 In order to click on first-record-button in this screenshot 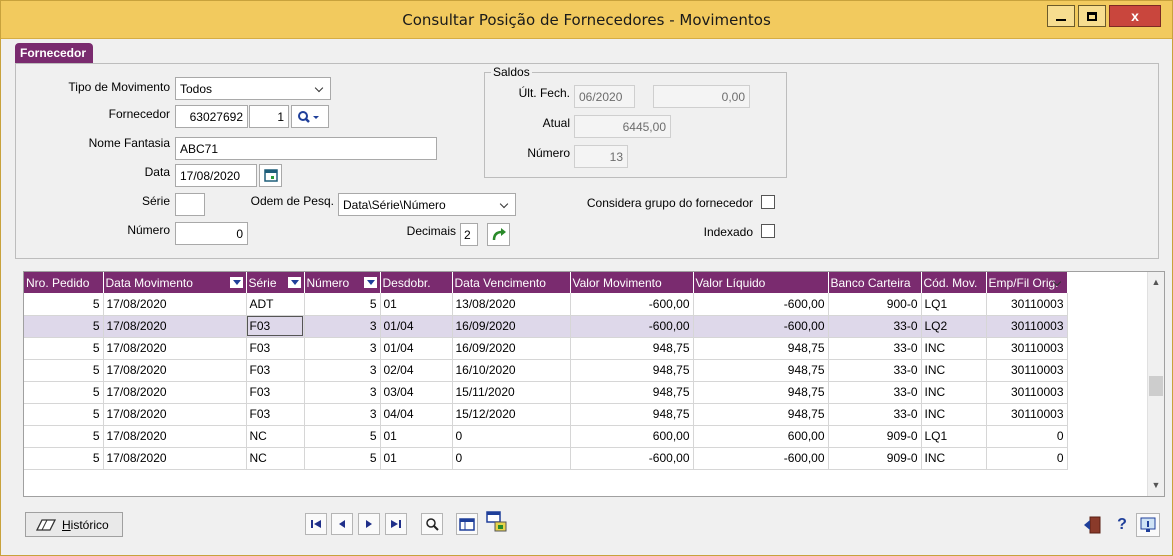, I will do `click(316, 524)`.